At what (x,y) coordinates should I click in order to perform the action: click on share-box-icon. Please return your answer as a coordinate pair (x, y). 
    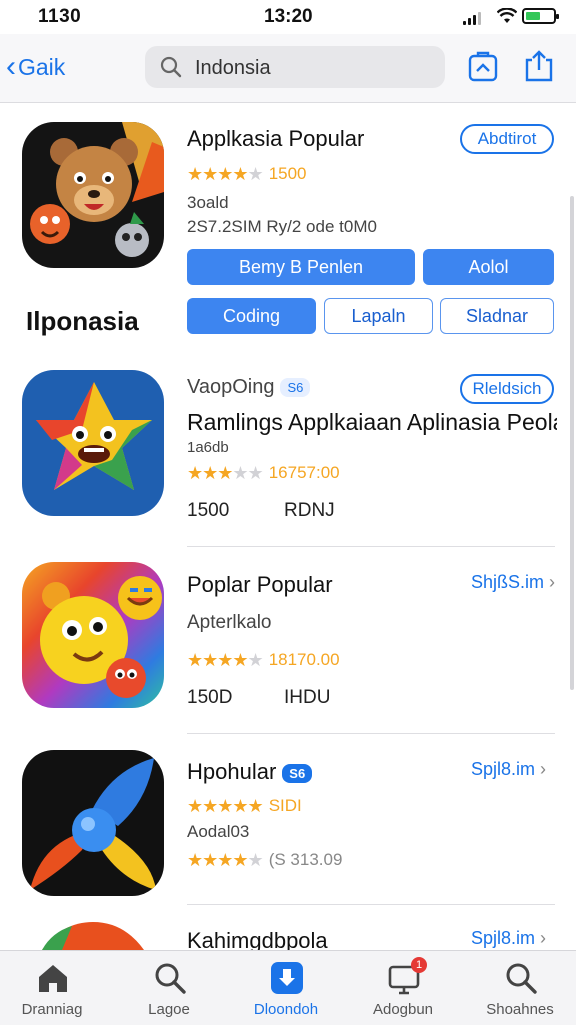
    Looking at the image, I should click on (483, 66).